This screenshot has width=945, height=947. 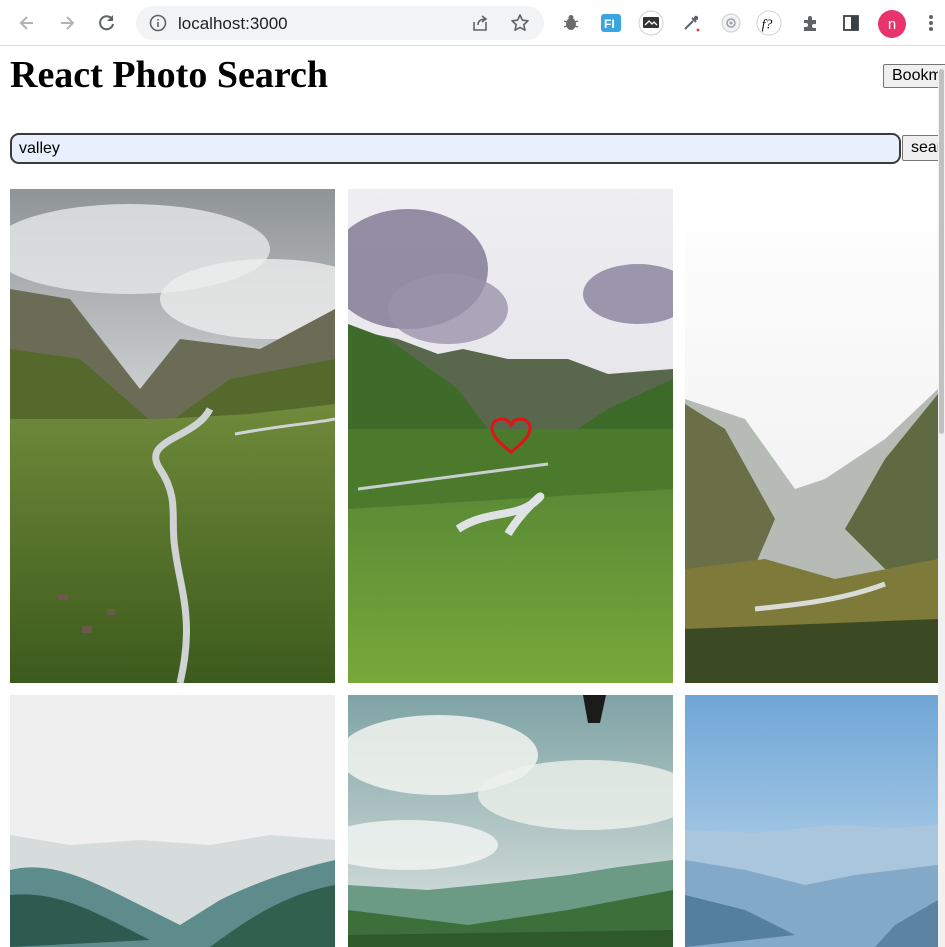 What do you see at coordinates (892, 24) in the screenshot?
I see `profile-avatar: n` at bounding box center [892, 24].